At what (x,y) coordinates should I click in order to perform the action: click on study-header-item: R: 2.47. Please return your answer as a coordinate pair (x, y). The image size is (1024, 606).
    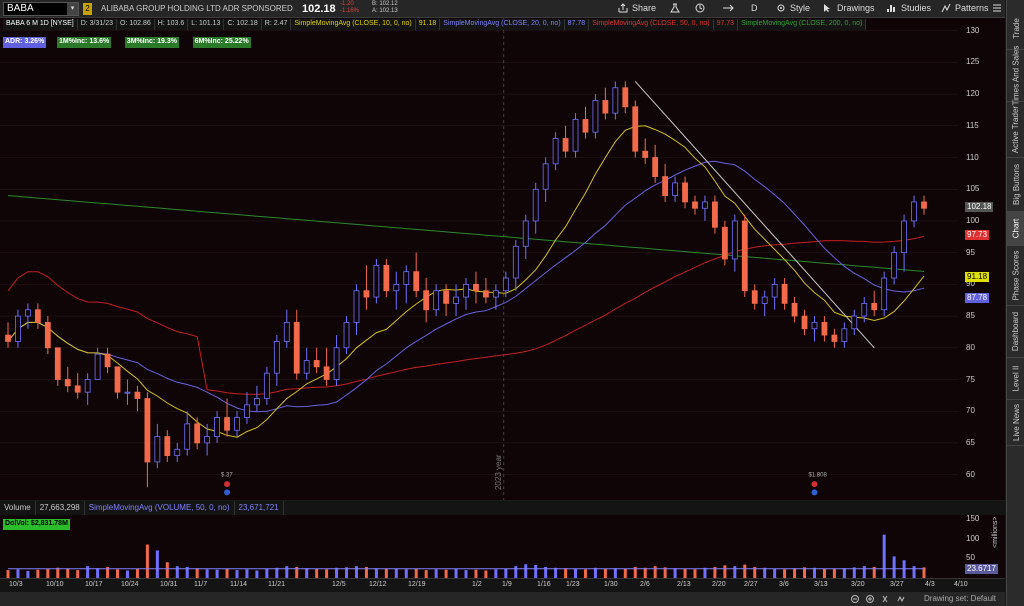
    Looking at the image, I should click on (276, 24).